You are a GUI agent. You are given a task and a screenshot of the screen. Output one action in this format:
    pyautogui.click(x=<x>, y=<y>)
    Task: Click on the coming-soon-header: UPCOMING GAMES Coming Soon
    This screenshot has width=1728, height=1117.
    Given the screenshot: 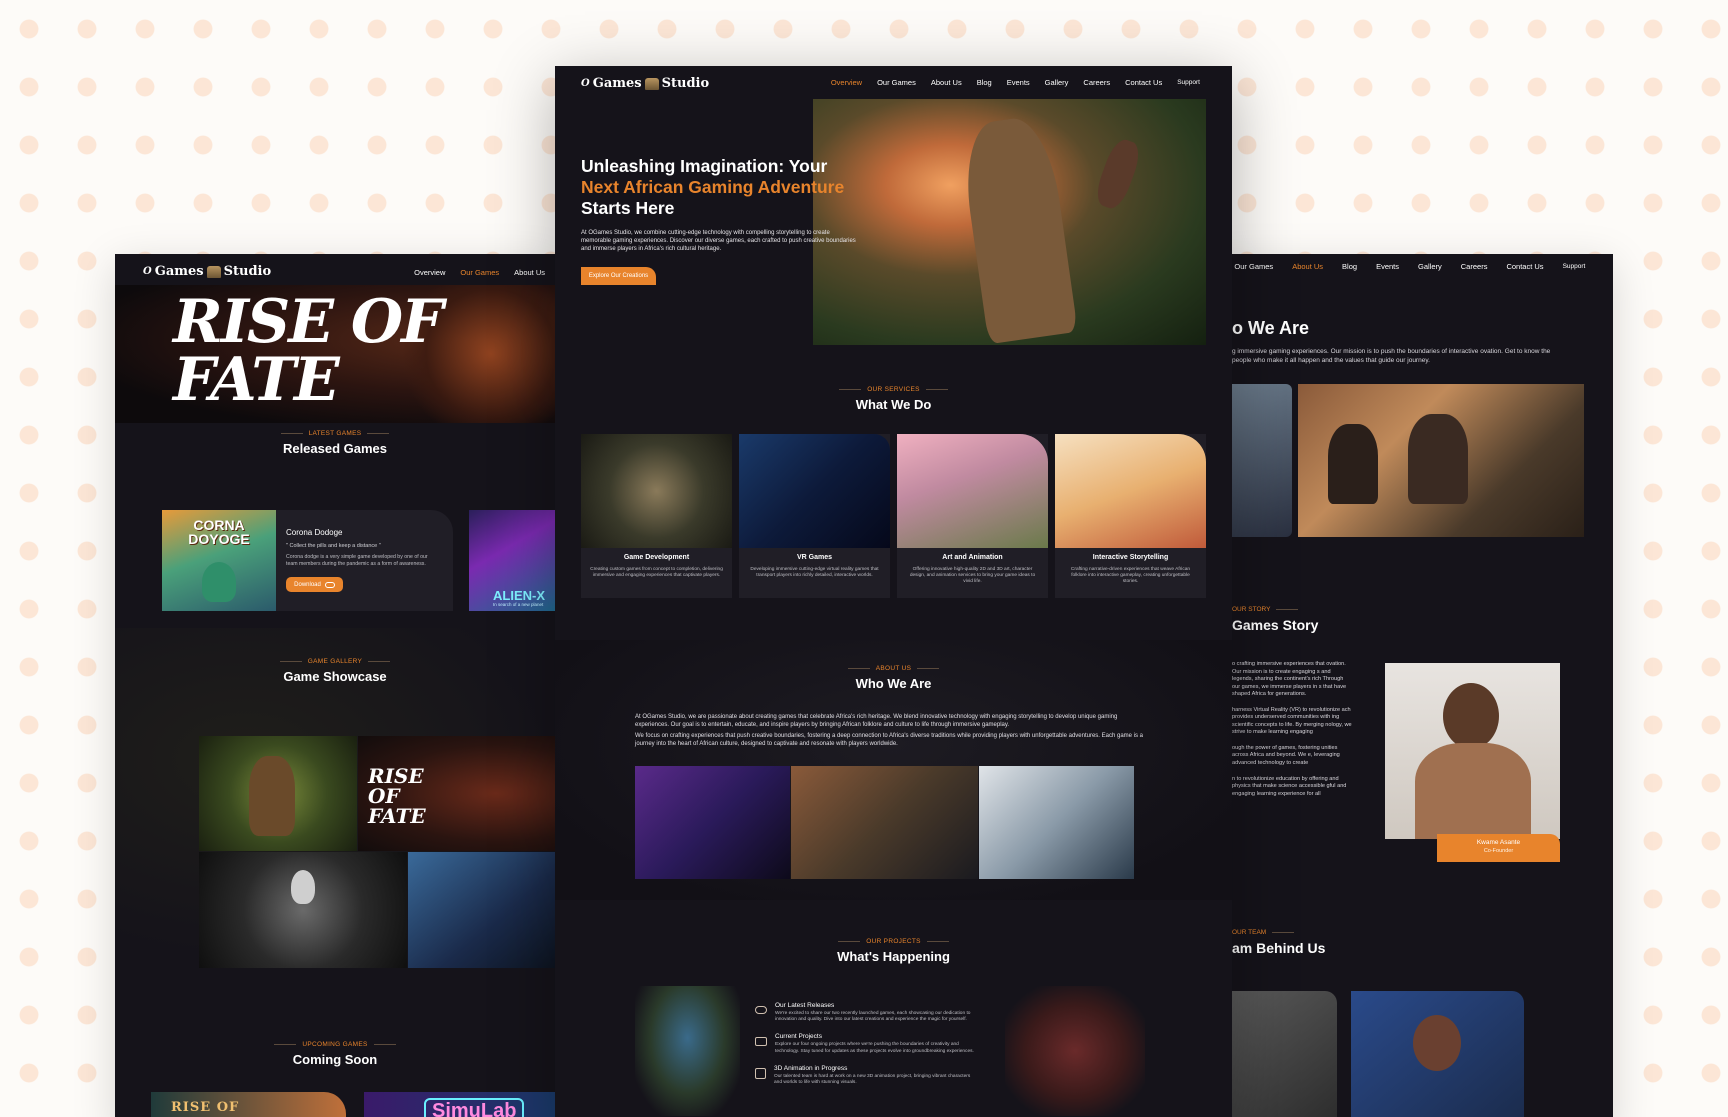 What is the action you would take?
    pyautogui.click(x=335, y=1054)
    